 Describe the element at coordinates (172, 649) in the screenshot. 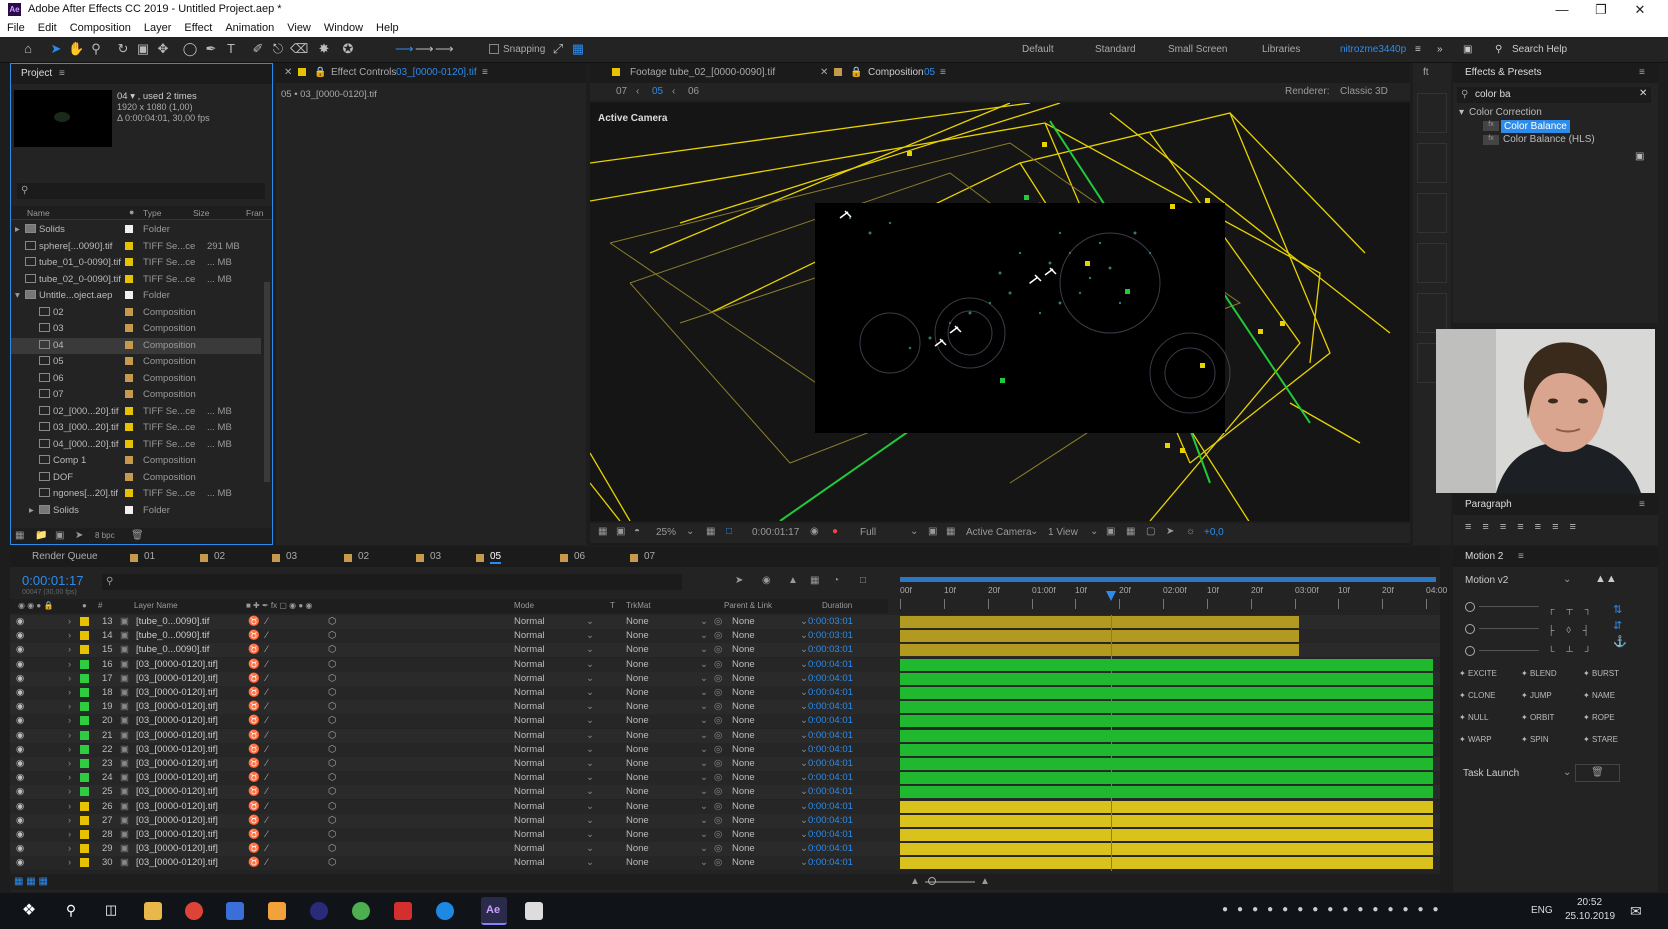

I see `layer-name: [tube_0...0090].tif` at that location.